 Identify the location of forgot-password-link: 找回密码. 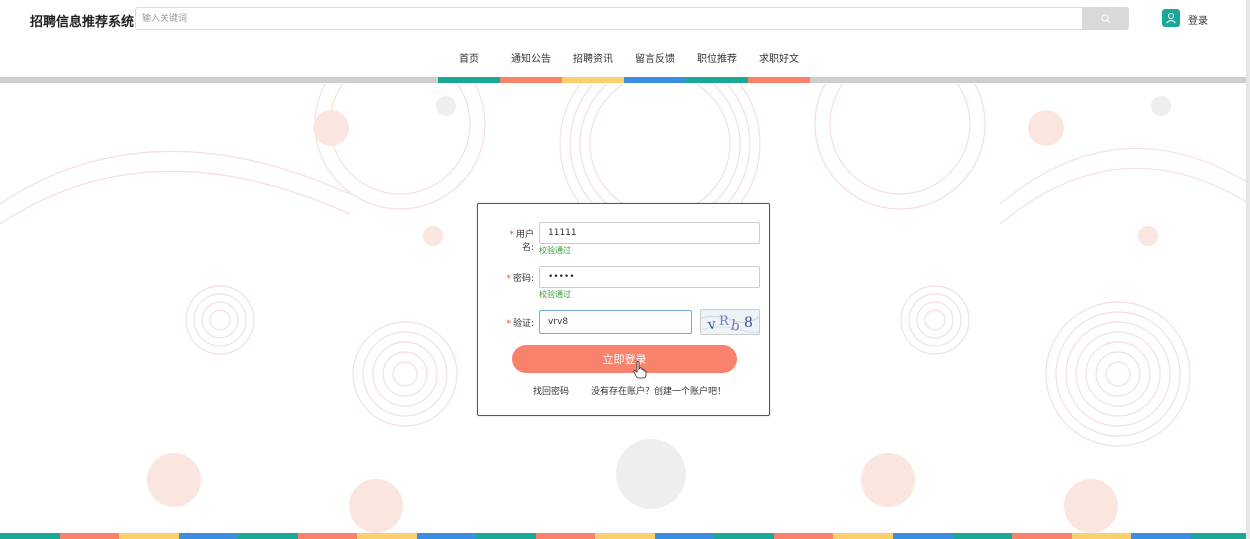
(551, 390).